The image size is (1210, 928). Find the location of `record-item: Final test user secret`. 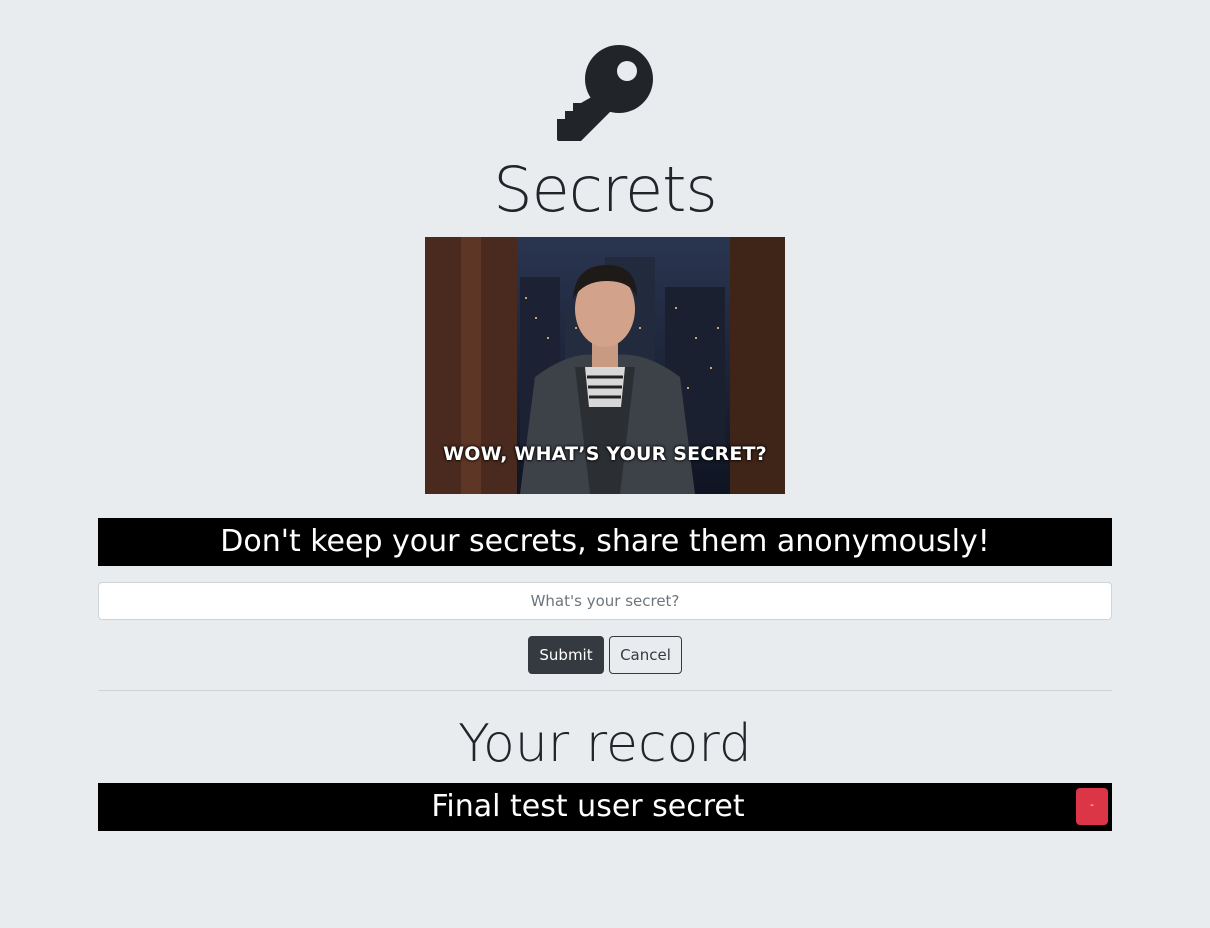

record-item: Final test user secret is located at coordinates (605, 807).